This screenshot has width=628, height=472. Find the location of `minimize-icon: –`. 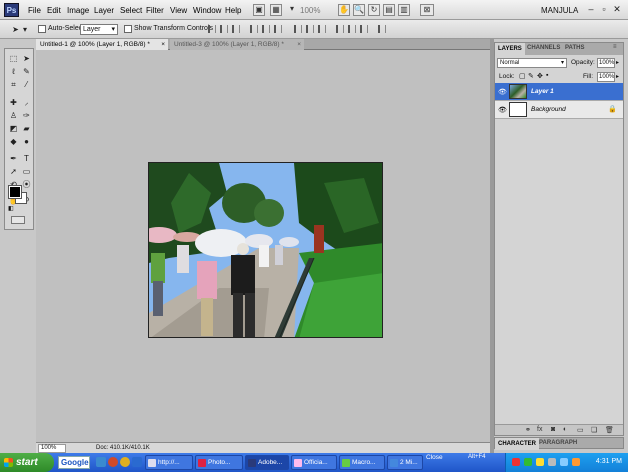

minimize-icon: – is located at coordinates (591, 9).